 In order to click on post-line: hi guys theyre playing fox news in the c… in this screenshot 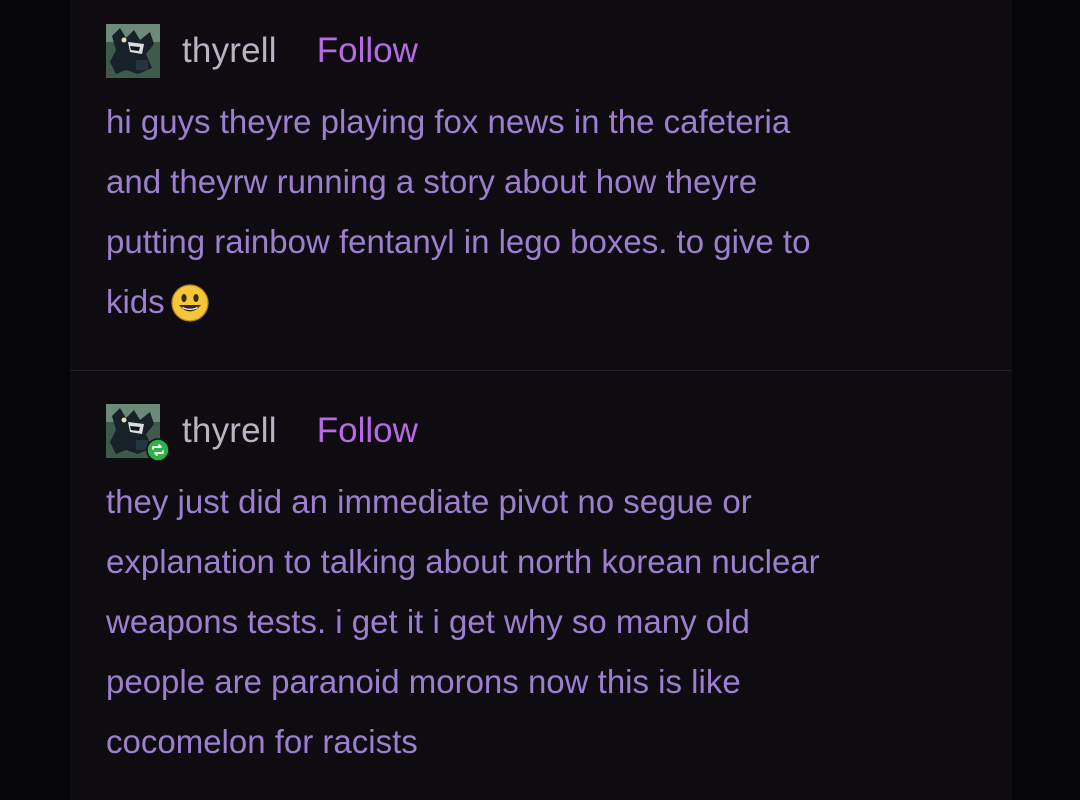, I will do `click(448, 121)`.